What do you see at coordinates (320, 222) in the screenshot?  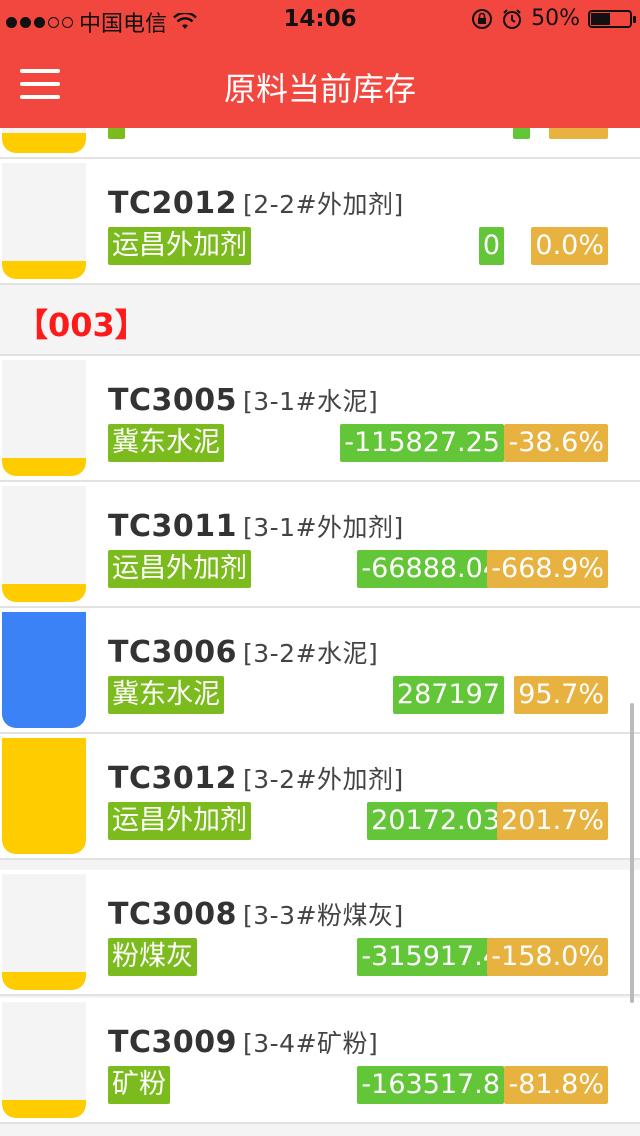 I see `list-item: TC2012 [2-2#外加剂] 运昌外加剂 0 0.0%` at bounding box center [320, 222].